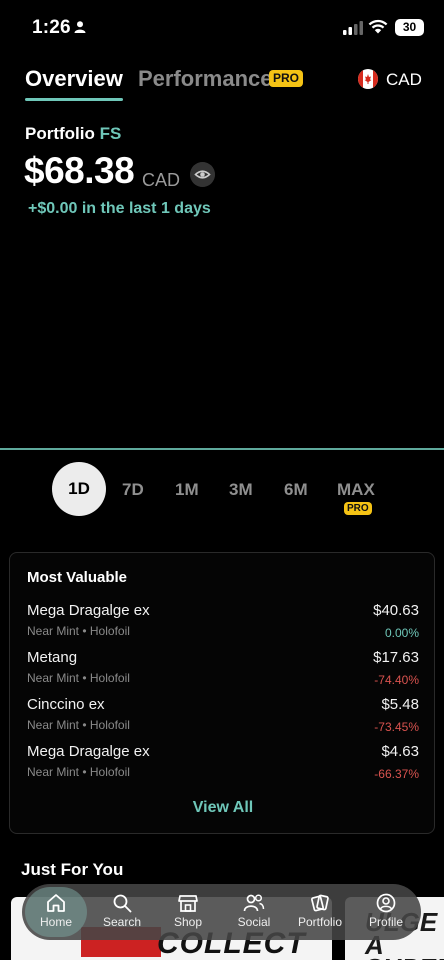 This screenshot has height=960, width=444. Describe the element at coordinates (60, 133) in the screenshot. I see `portfolio-label-text: Portfolio` at that location.